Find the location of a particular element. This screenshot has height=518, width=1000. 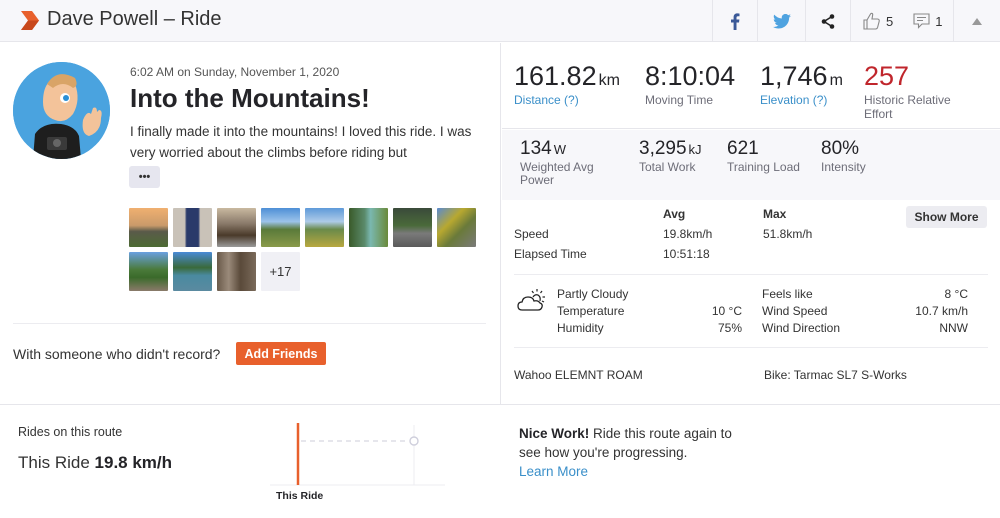

show-more-button: Show More is located at coordinates (946, 217).